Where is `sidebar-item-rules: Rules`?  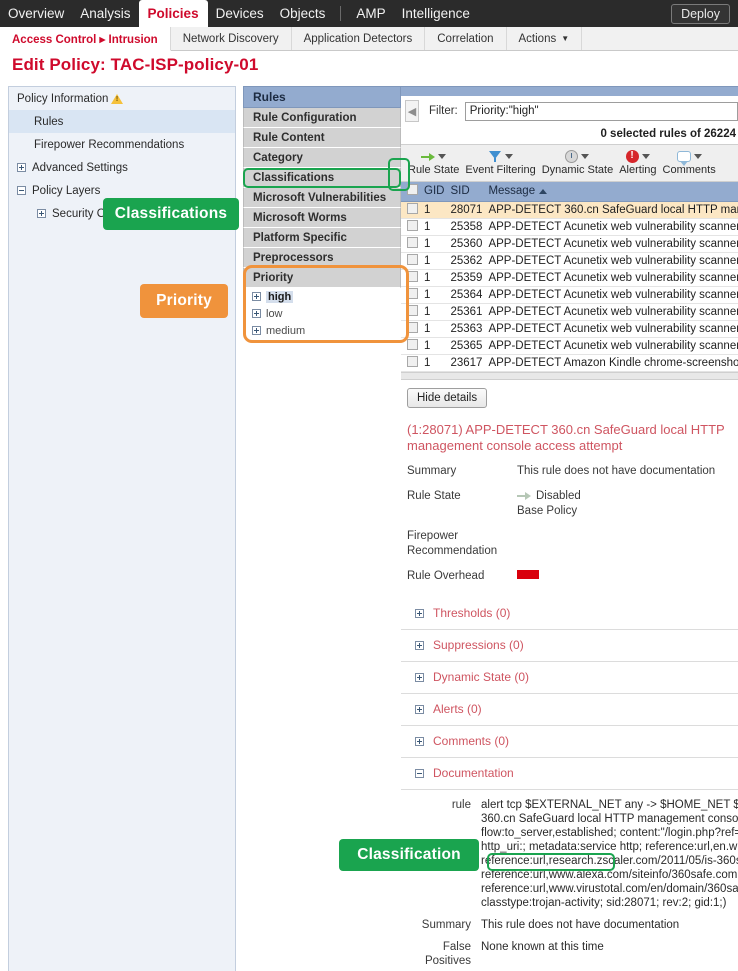 sidebar-item-rules: Rules is located at coordinates (122, 121).